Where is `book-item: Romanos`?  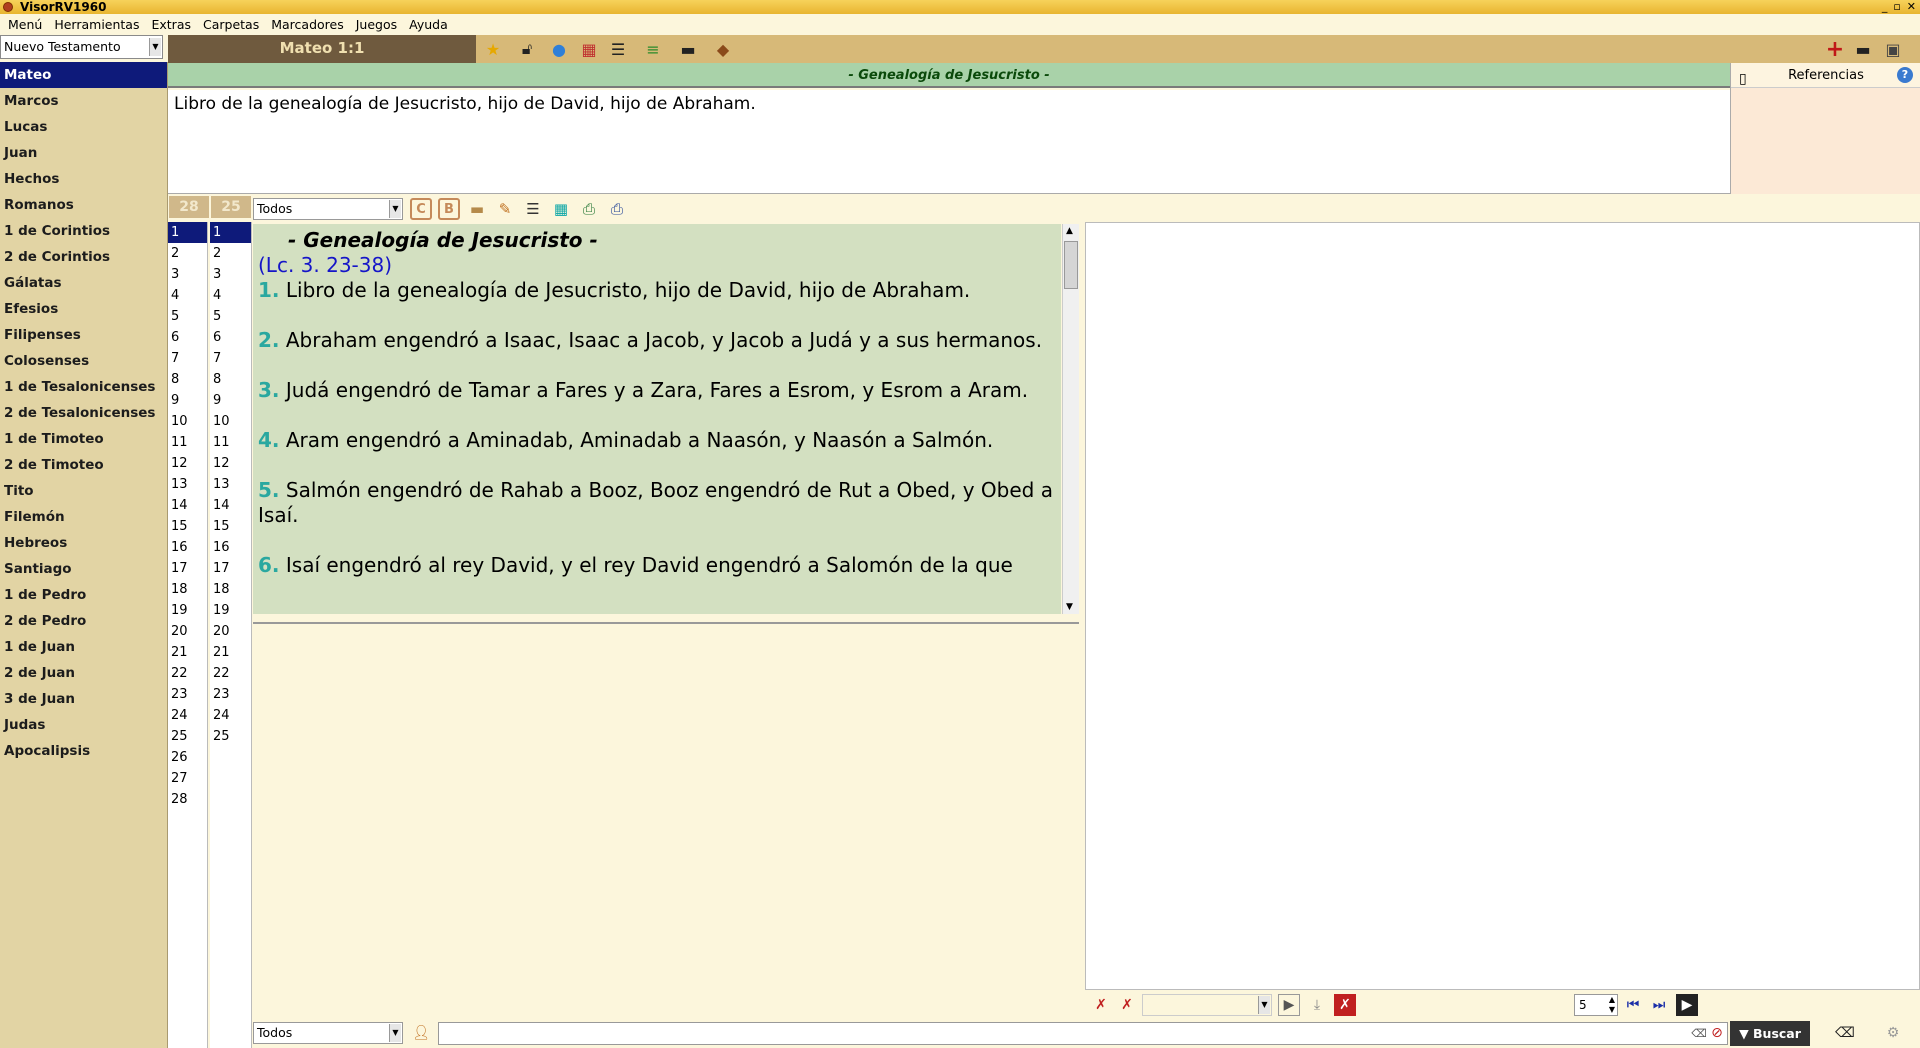
book-item: Romanos is located at coordinates (83, 205).